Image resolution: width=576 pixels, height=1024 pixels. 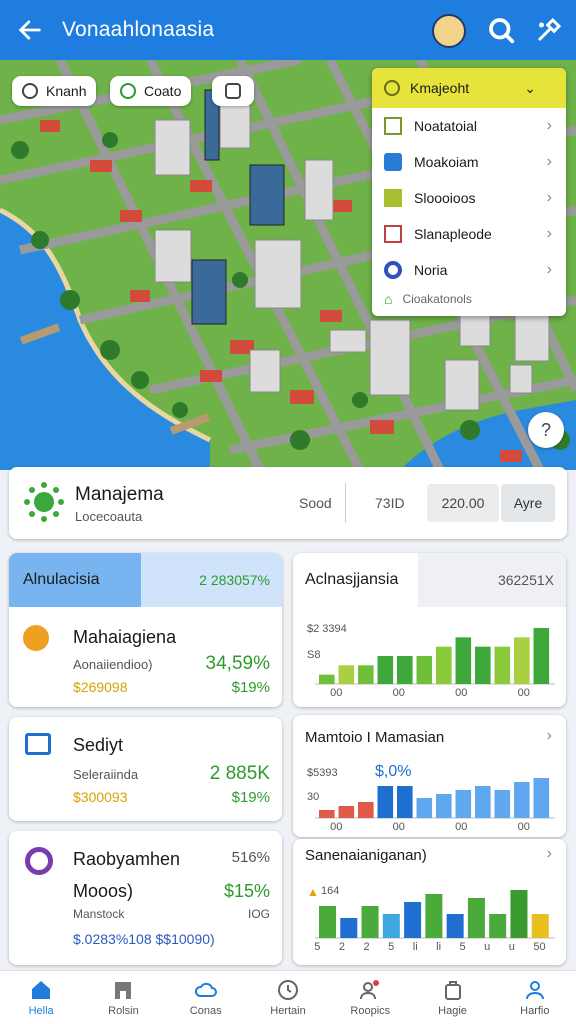 I want to click on stat-card: Sediyt Seleraiinda 2 885K $300093 $19%, so click(x=145, y=769).